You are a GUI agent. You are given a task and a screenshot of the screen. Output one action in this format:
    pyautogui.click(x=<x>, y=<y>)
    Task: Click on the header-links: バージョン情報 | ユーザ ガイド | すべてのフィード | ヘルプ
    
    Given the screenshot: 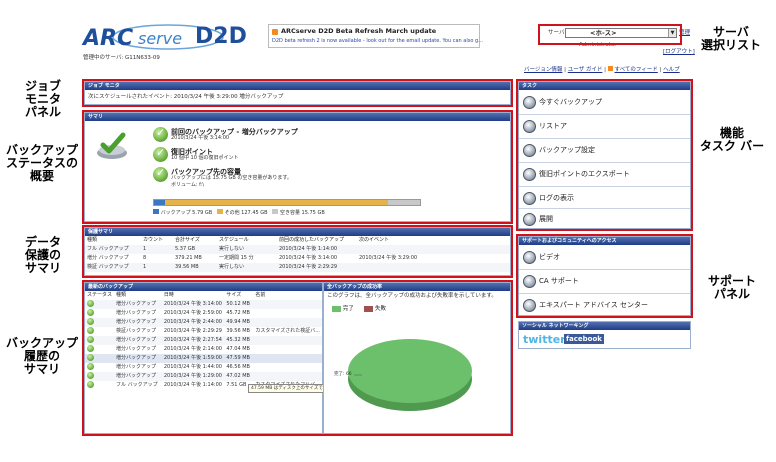 What is the action you would take?
    pyautogui.click(x=602, y=69)
    